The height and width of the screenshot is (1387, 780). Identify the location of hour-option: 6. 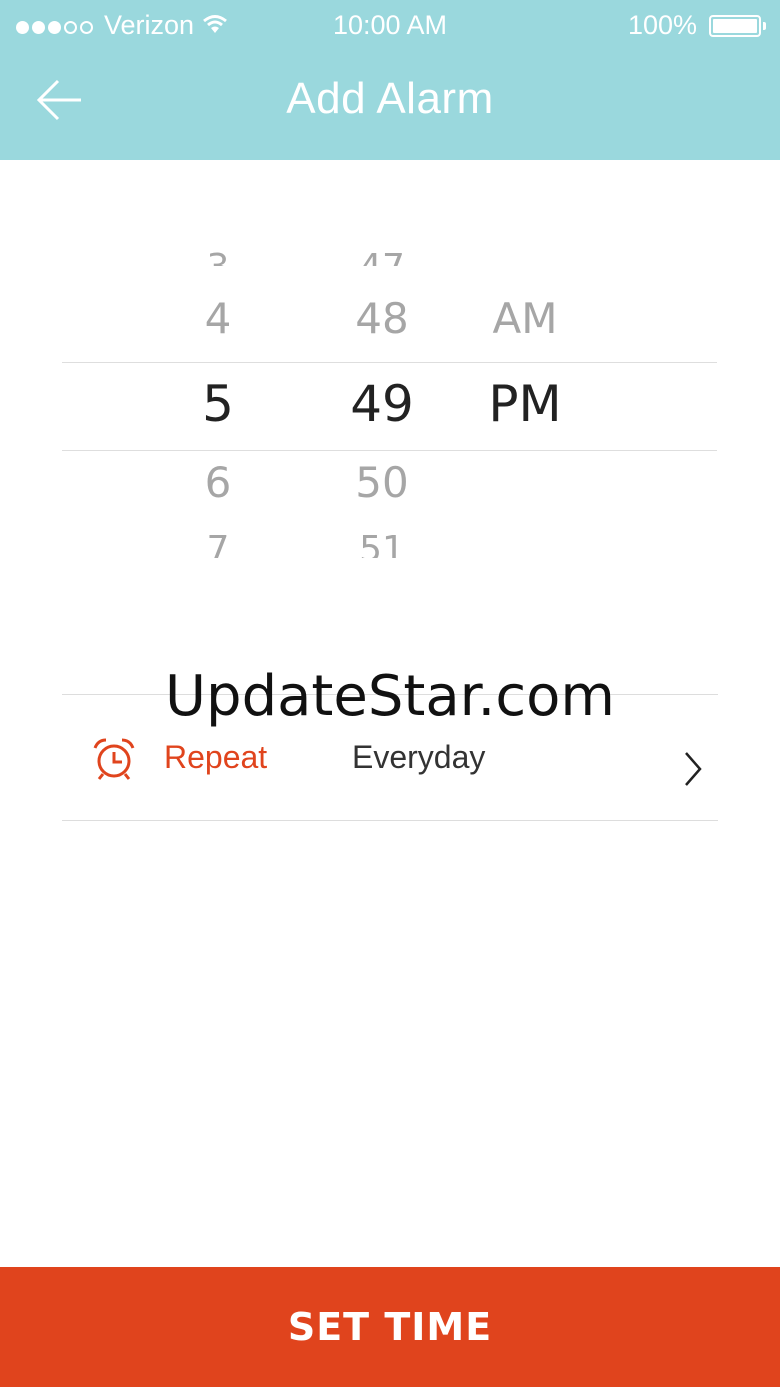
(218, 482).